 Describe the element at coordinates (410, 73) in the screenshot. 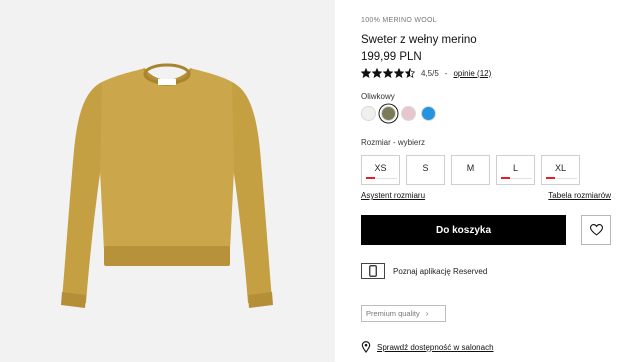

I see `star-half-icon` at that location.